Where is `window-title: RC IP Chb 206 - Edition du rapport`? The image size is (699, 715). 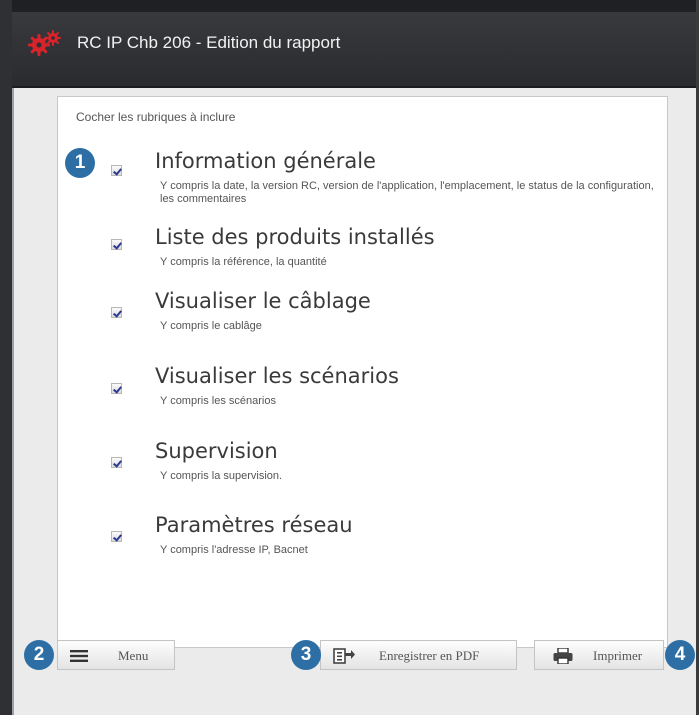 window-title: RC IP Chb 206 - Edition du rapport is located at coordinates (209, 42).